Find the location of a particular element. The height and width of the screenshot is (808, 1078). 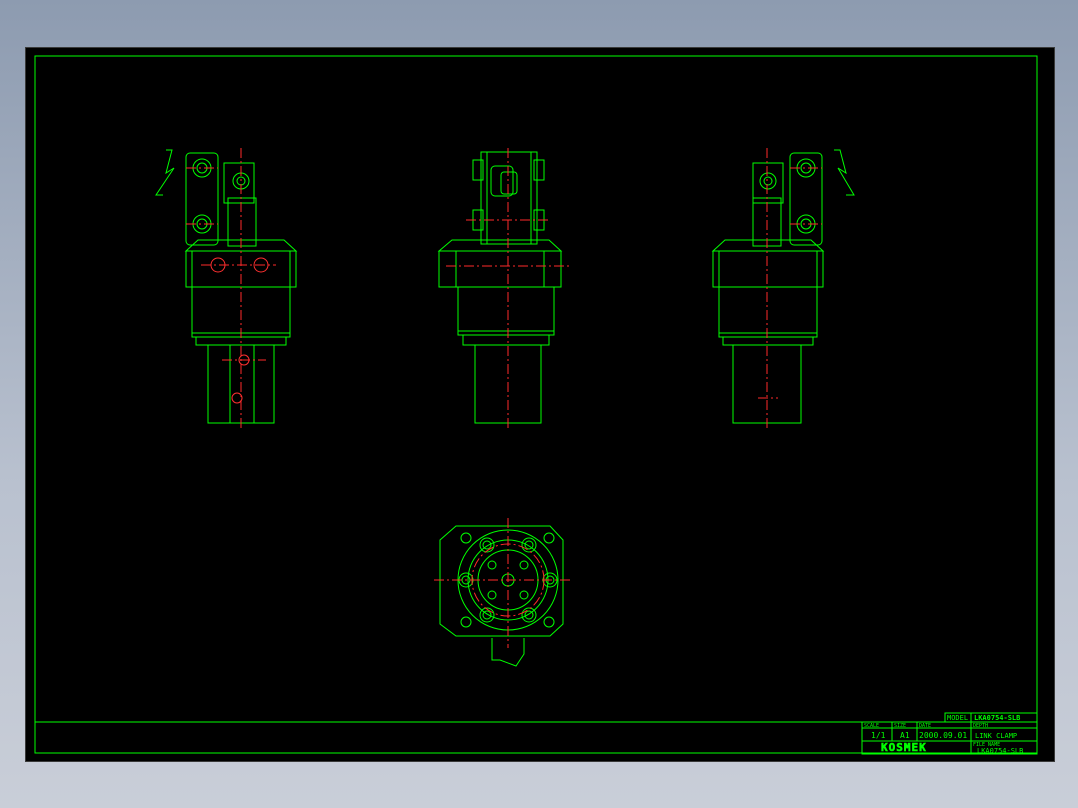

date-value: 2000.09.01 is located at coordinates (943, 735).